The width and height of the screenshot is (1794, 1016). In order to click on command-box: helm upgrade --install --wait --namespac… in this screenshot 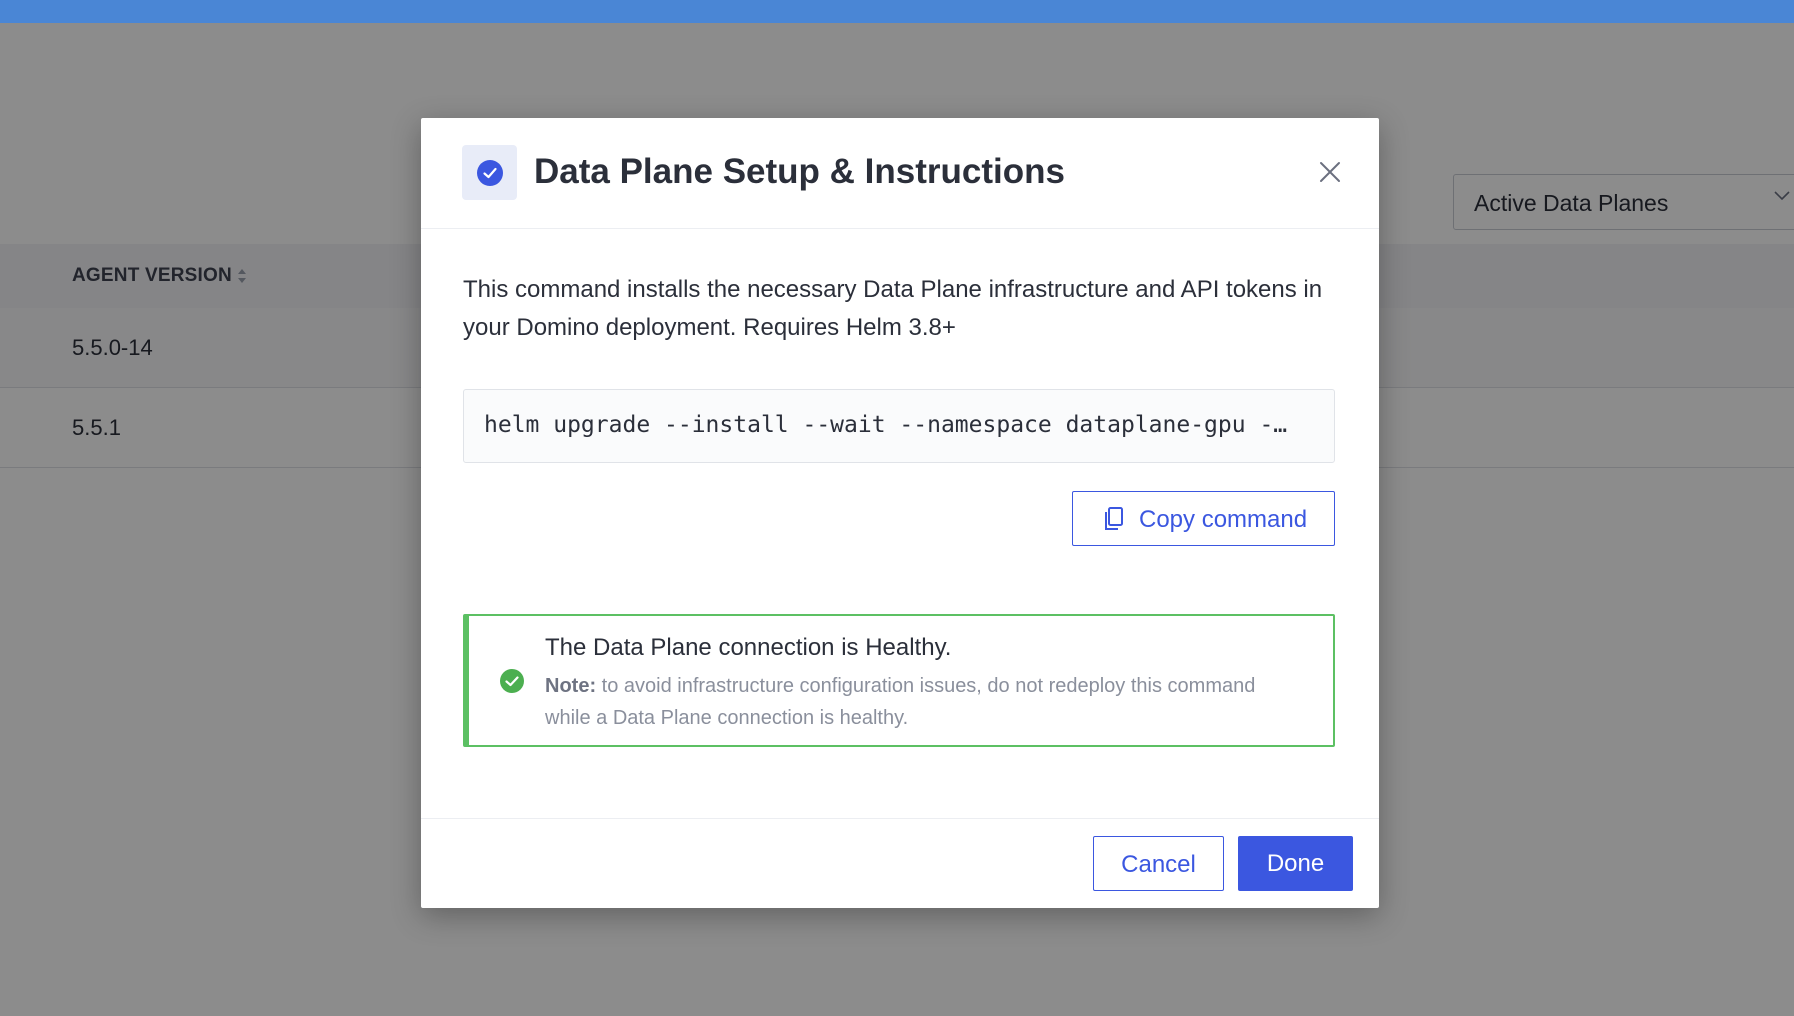, I will do `click(899, 426)`.